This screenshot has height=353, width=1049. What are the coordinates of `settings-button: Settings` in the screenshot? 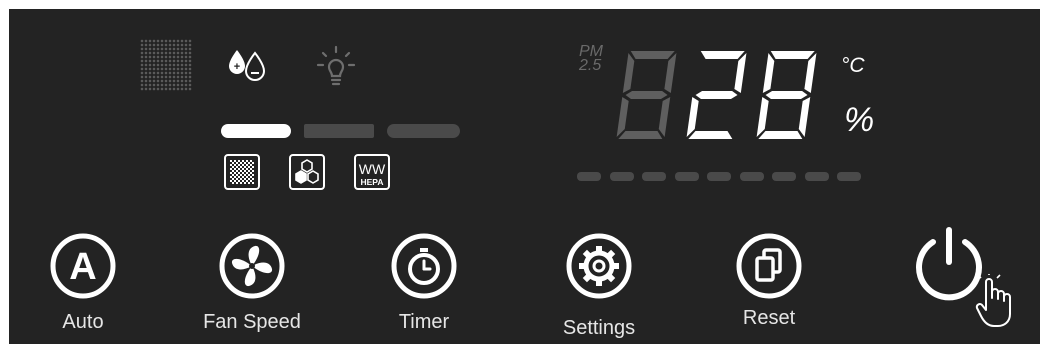 It's located at (599, 279).